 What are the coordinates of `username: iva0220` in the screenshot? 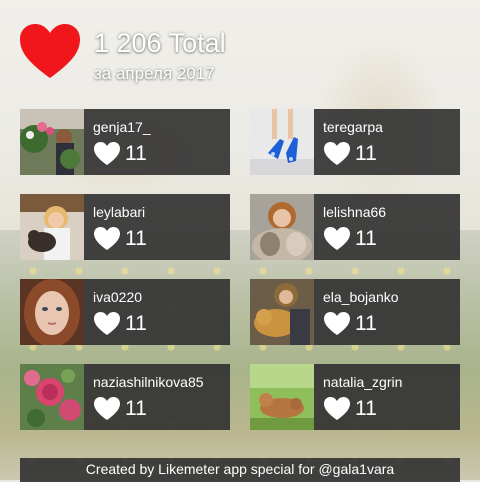 It's located at (117, 297).